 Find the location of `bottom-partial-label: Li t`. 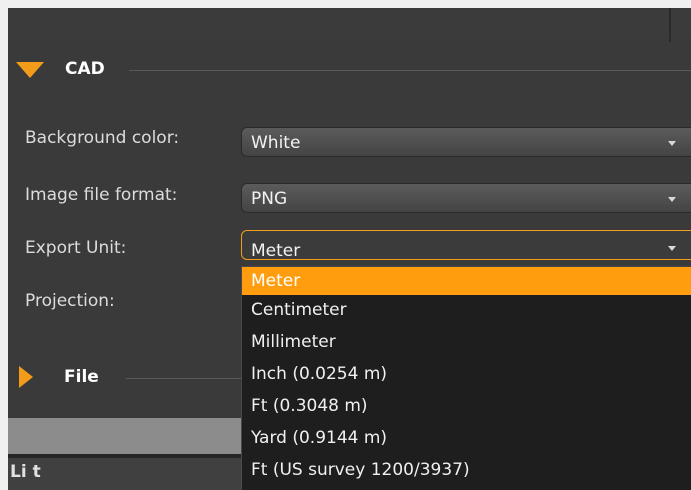

bottom-partial-label: Li t is located at coordinates (25, 472).